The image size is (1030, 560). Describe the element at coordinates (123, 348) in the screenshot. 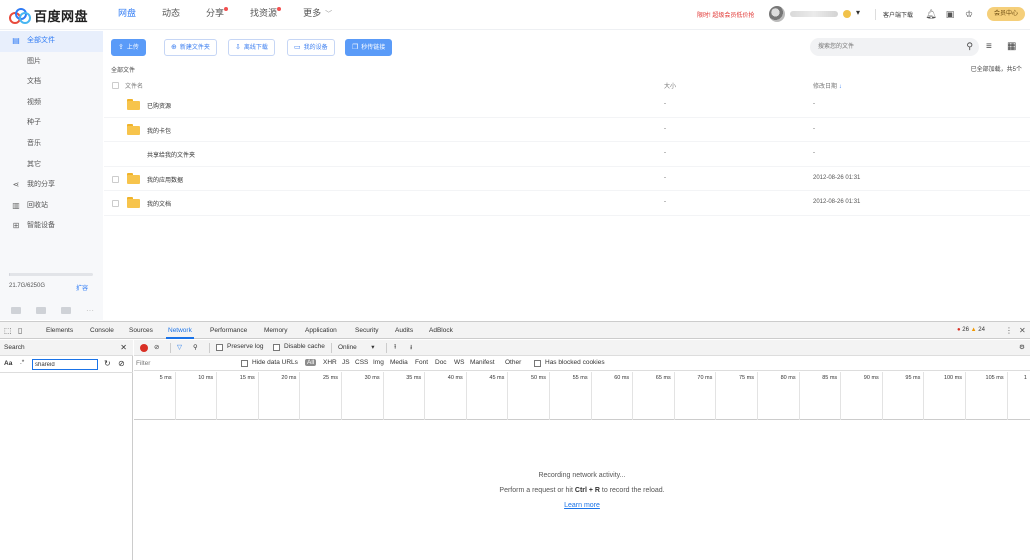

I see `close-icon: ✕` at that location.